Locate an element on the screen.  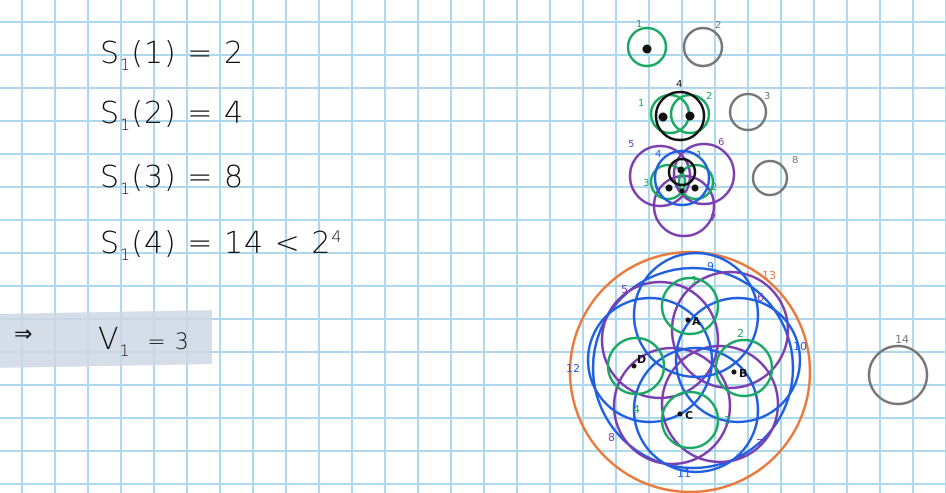
label: D is located at coordinates (641, 359).